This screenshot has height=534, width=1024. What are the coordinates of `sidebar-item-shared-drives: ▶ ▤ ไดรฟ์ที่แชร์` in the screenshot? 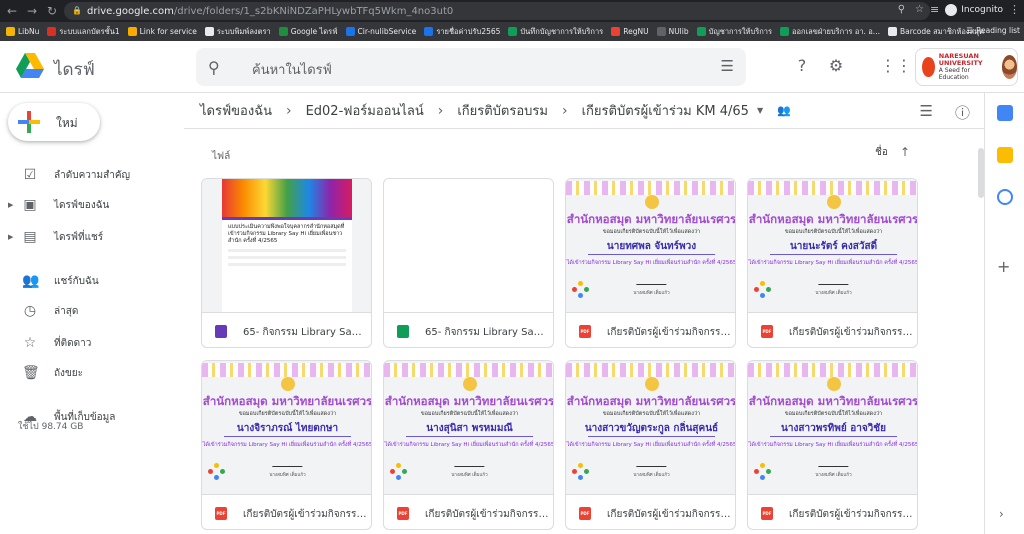 It's located at (92, 237).